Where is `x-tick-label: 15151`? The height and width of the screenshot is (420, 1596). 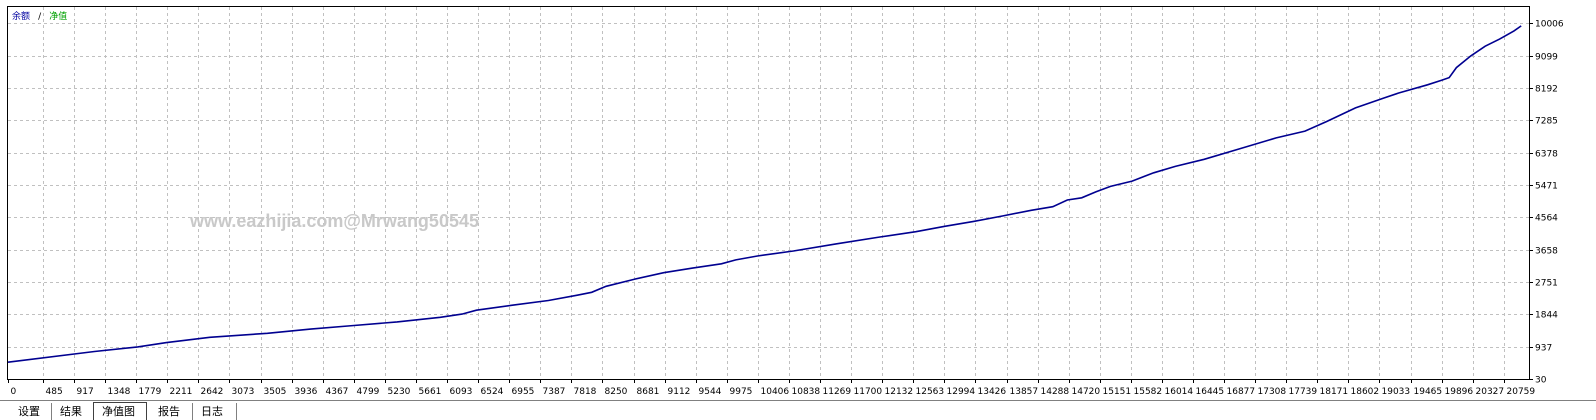 x-tick-label: 15151 is located at coordinates (1117, 392).